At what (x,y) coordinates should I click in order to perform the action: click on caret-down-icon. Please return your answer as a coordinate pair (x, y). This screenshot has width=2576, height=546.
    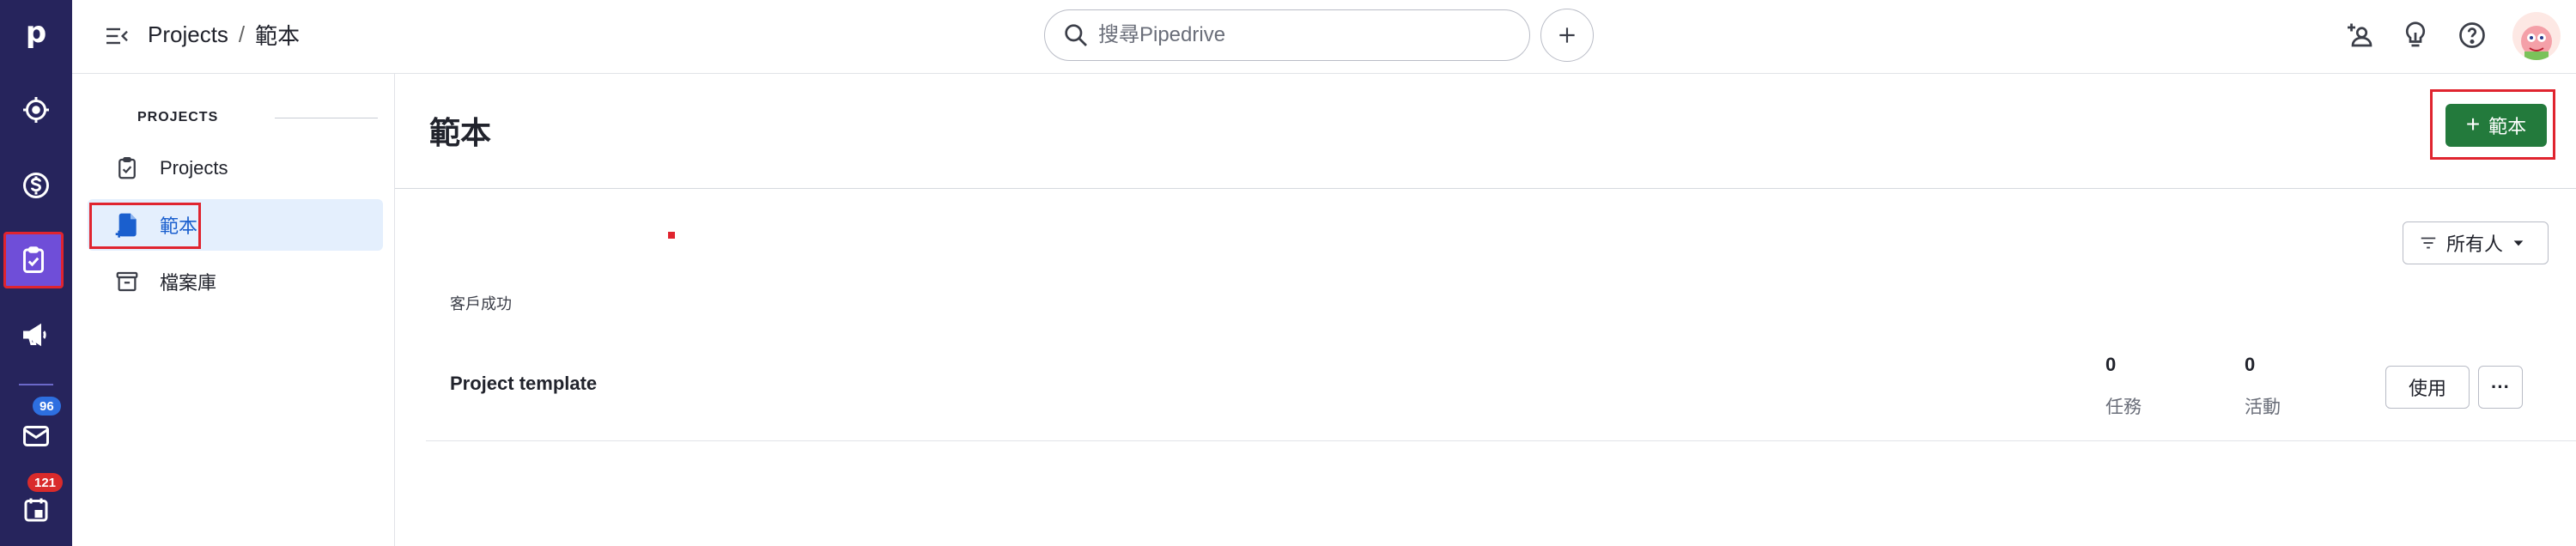
    Looking at the image, I should click on (2518, 243).